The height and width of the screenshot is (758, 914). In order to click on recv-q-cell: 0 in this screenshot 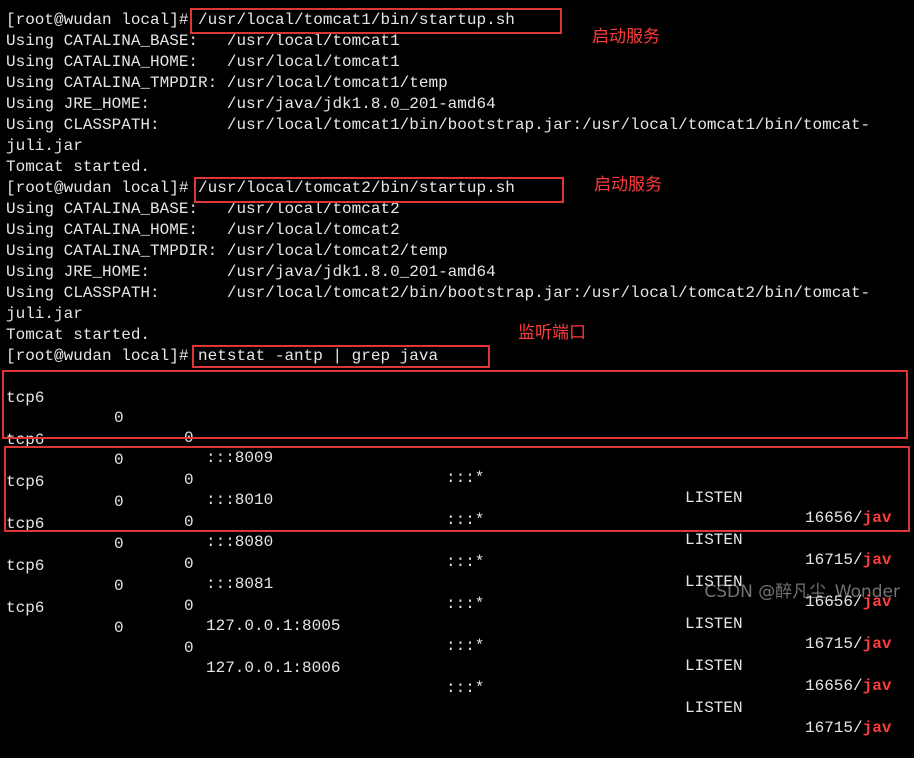, I will do `click(119, 628)`.